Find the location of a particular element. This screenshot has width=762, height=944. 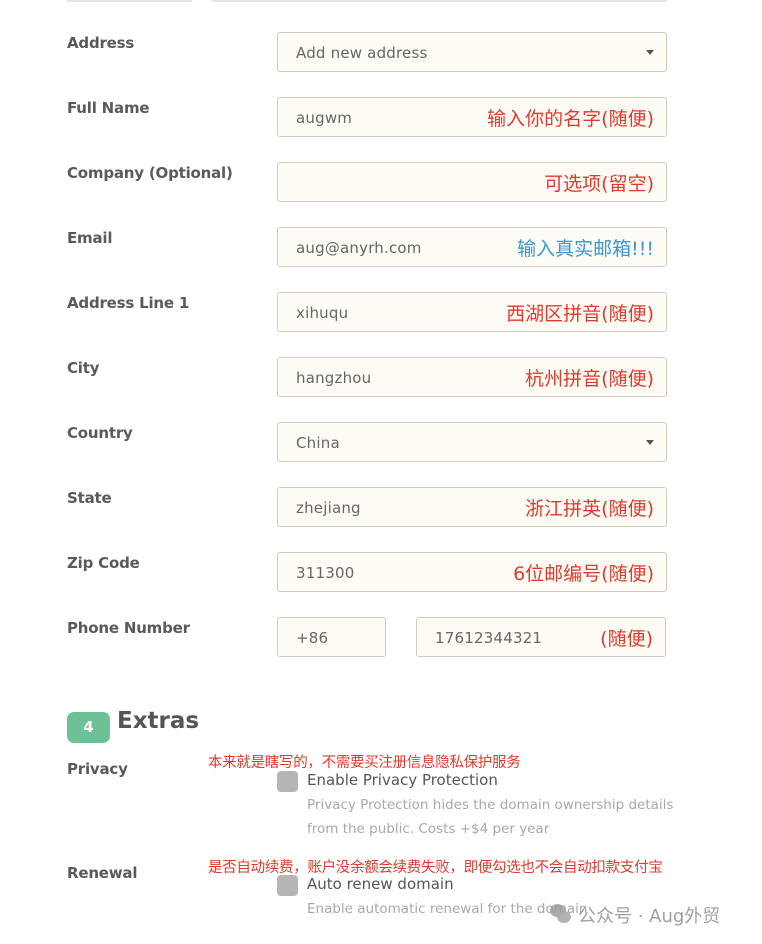

tab-edge-right is located at coordinates (439, 1).